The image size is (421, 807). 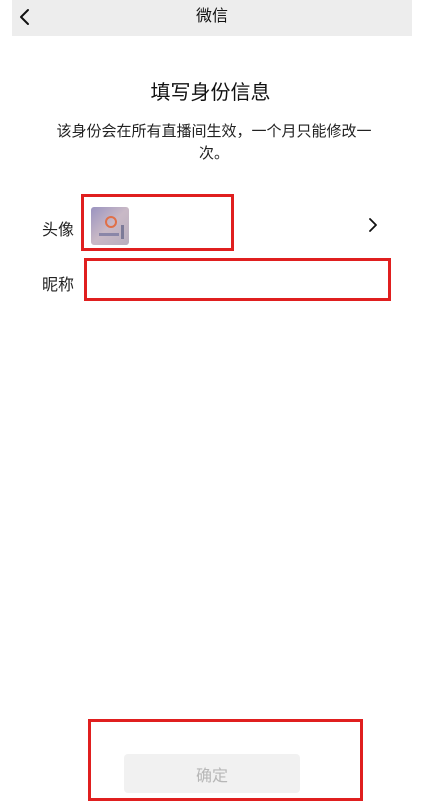 I want to click on navbar-title: 微信, so click(x=211, y=15).